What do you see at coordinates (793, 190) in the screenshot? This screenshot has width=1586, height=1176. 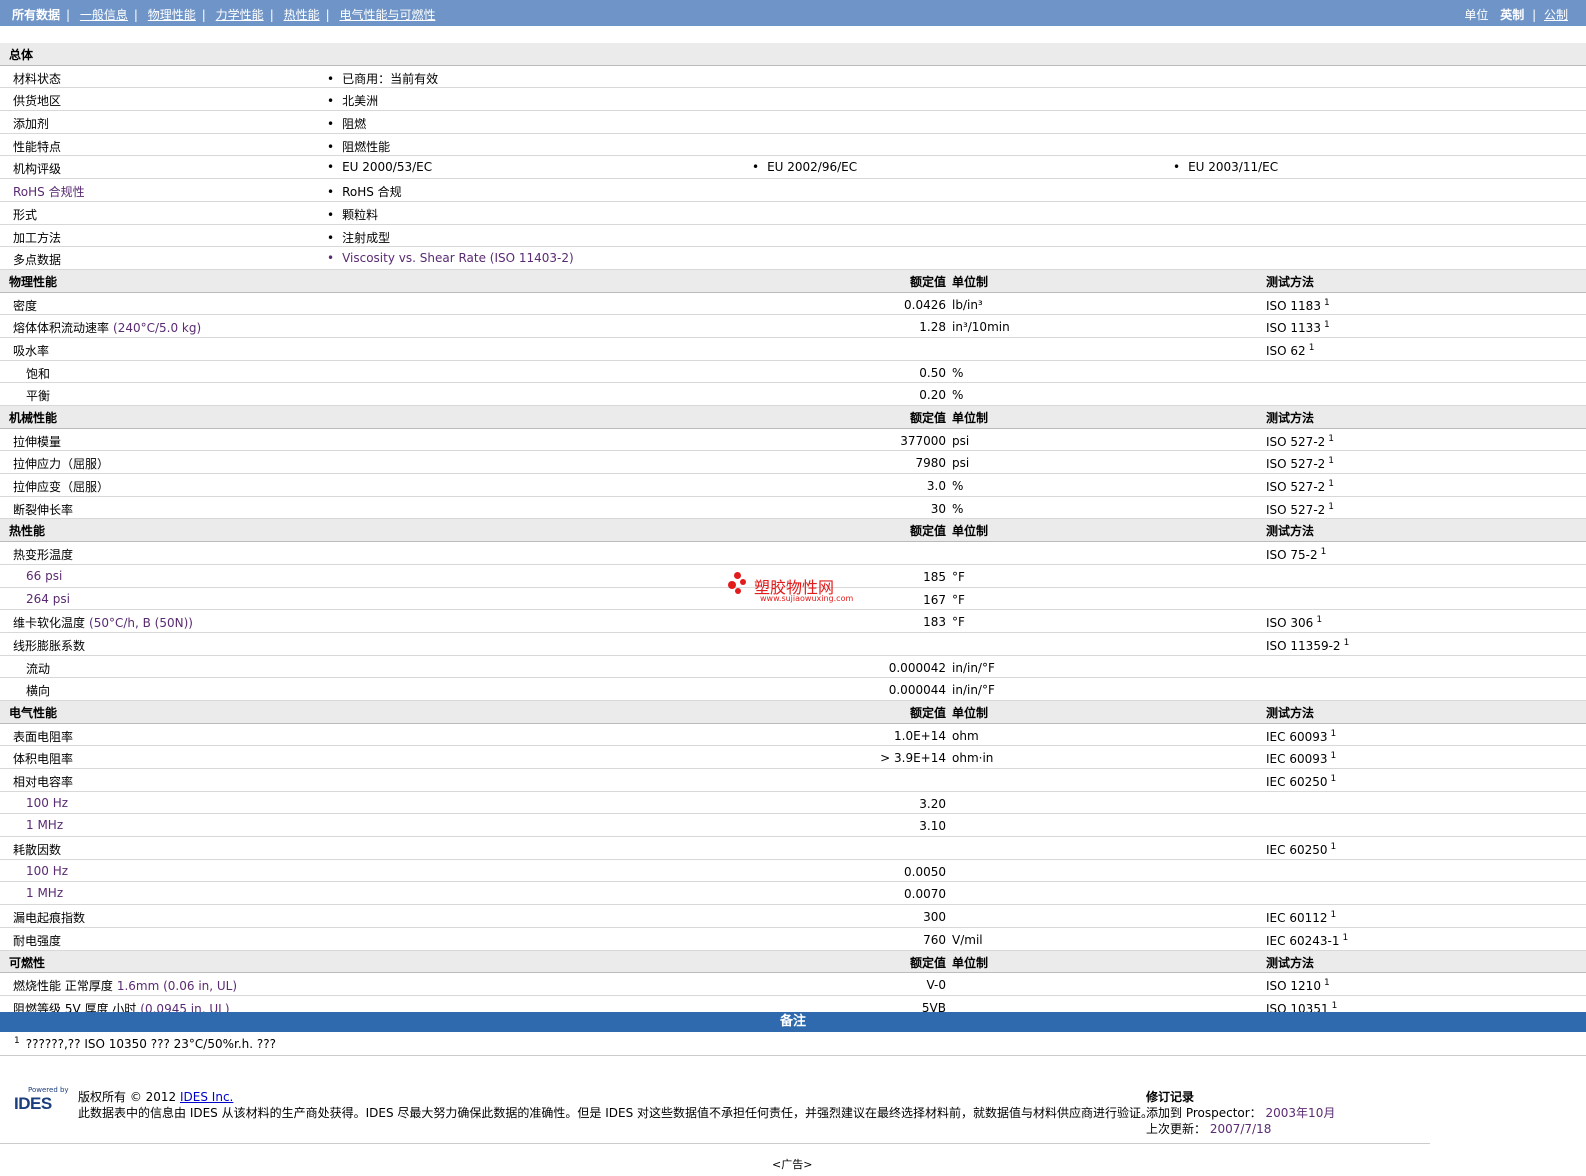 I see `general-row: RoHS 合规性 RoHS 合规` at bounding box center [793, 190].